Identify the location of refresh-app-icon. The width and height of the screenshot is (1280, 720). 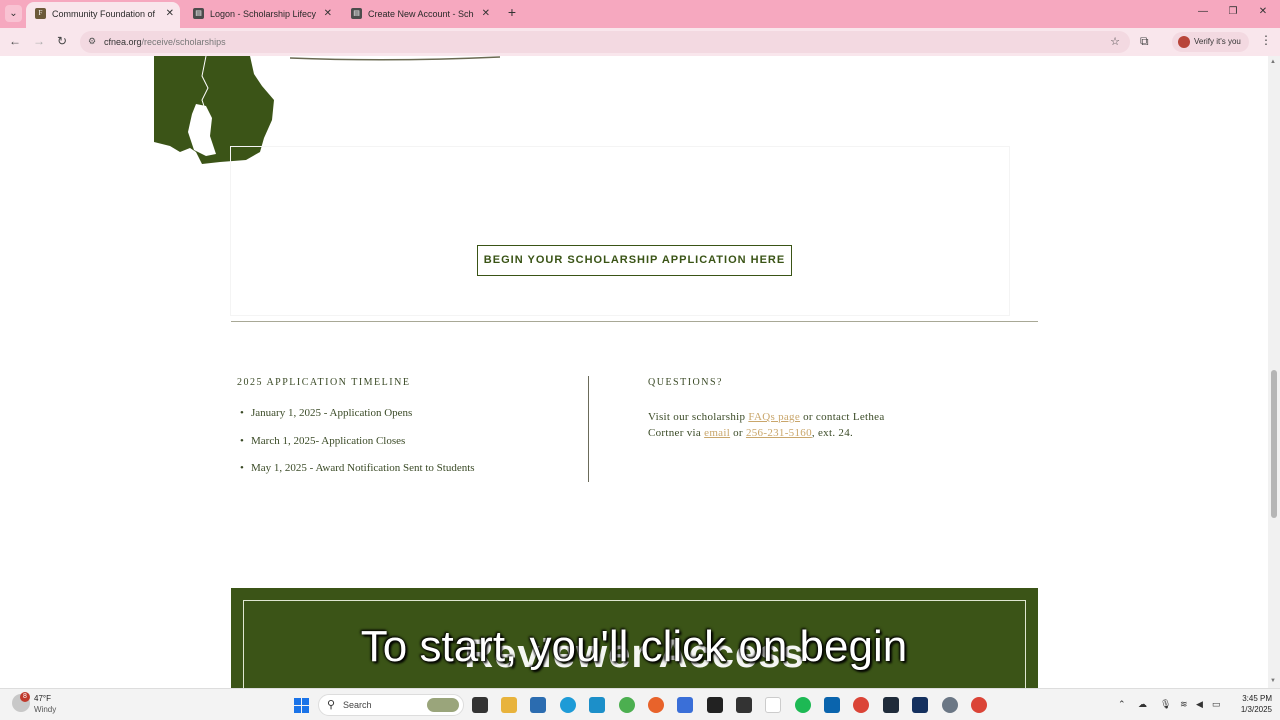
(627, 705).